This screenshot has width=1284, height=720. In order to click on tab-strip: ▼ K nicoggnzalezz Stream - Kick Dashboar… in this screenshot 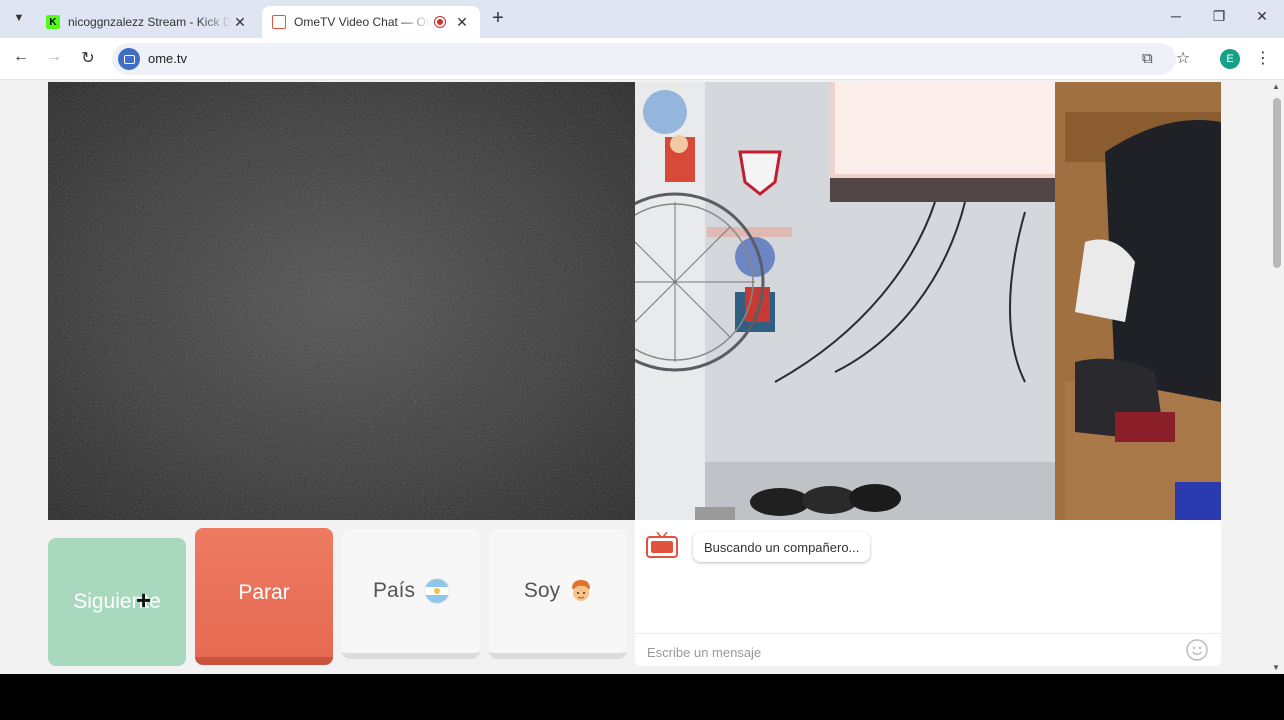, I will do `click(642, 19)`.